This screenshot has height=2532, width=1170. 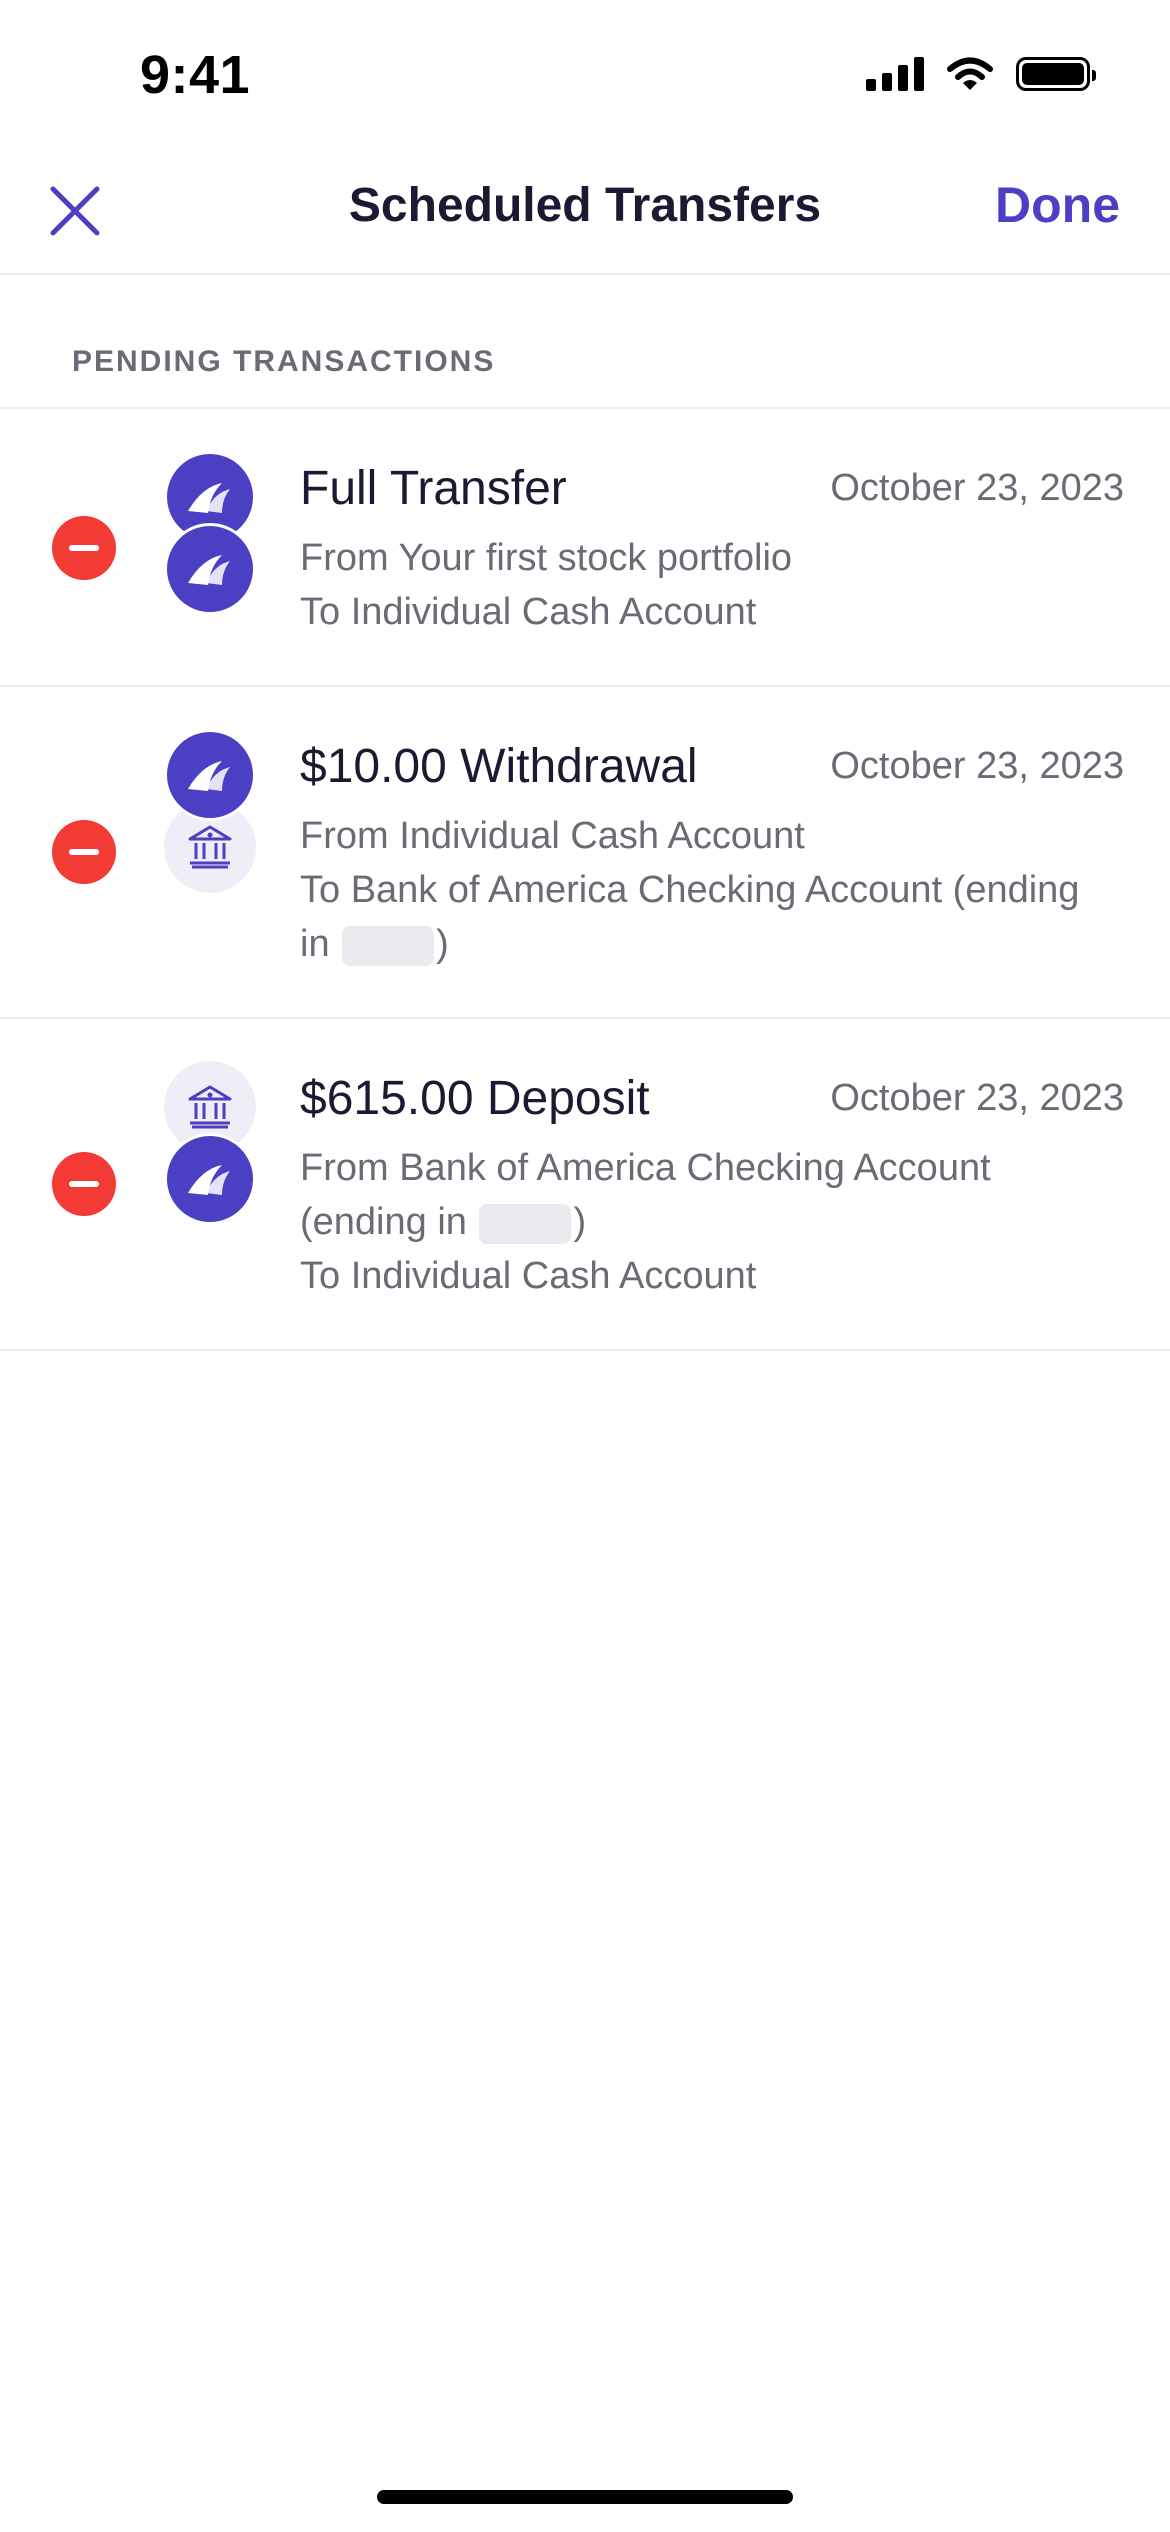 I want to click on transaction-from-line2-suffix: ), so click(x=580, y=1222).